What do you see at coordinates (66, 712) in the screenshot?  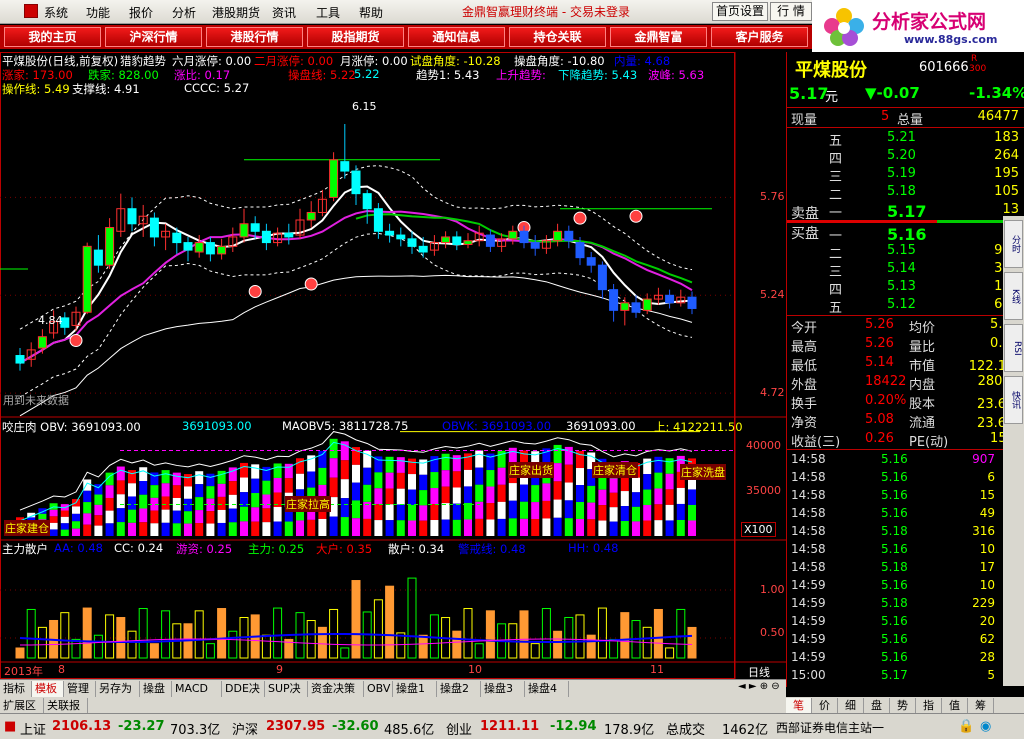 I see `bottom-tab-1: 关联报价` at bounding box center [66, 712].